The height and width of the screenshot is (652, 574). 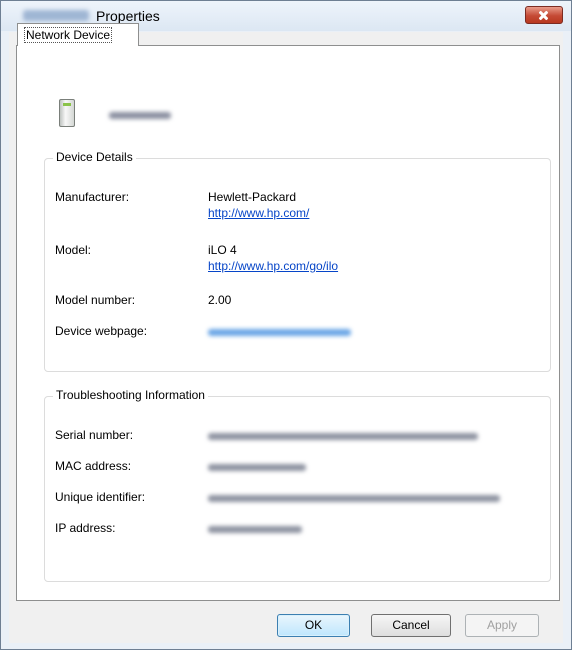 I want to click on mac-address-redacted, so click(x=257, y=467).